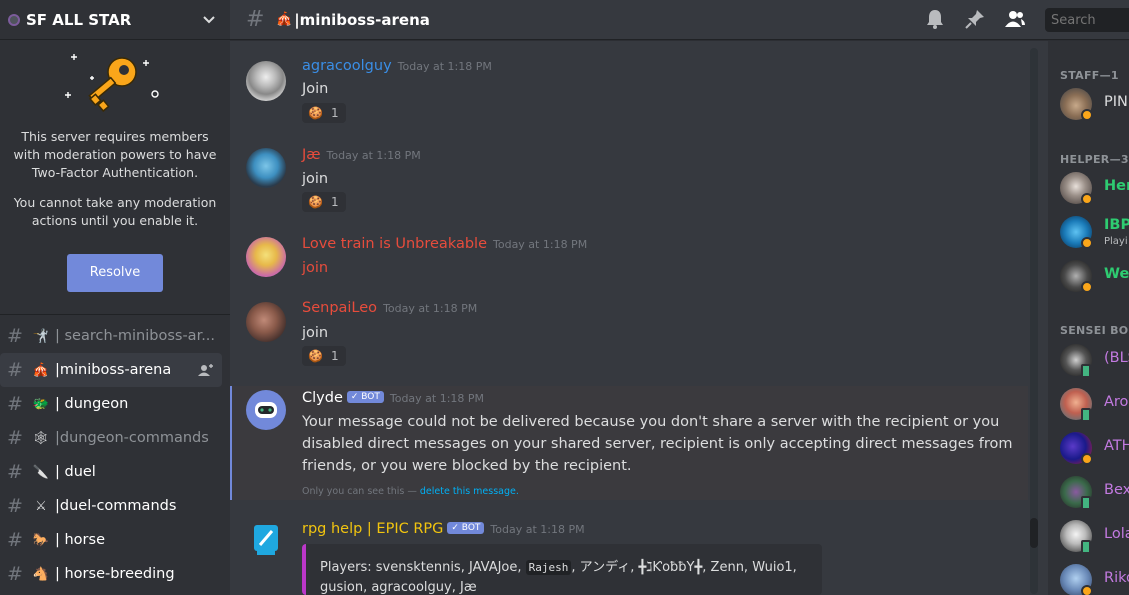 This screenshot has height=595, width=1129. What do you see at coordinates (1094, 104) in the screenshot?
I see `member-item: PIN` at bounding box center [1094, 104].